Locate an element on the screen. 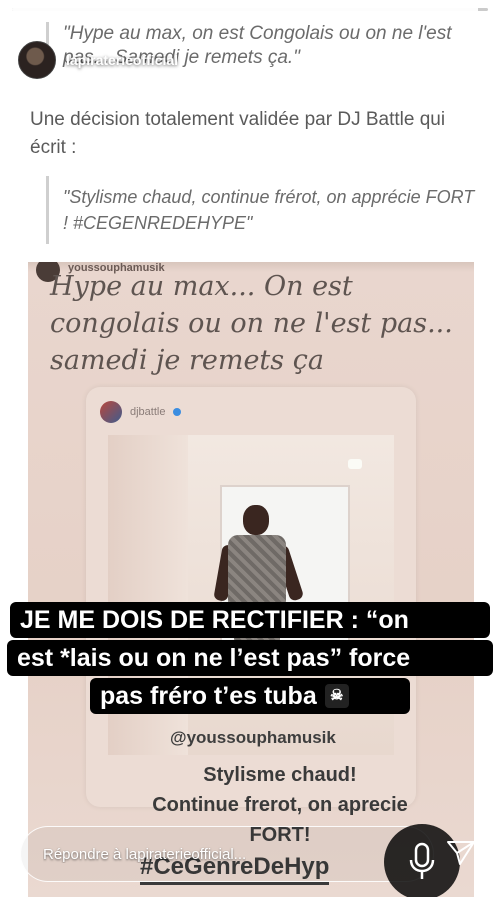 Image resolution: width=500 pixels, height=897 pixels. verified-badge-icon is located at coordinates (177, 412).